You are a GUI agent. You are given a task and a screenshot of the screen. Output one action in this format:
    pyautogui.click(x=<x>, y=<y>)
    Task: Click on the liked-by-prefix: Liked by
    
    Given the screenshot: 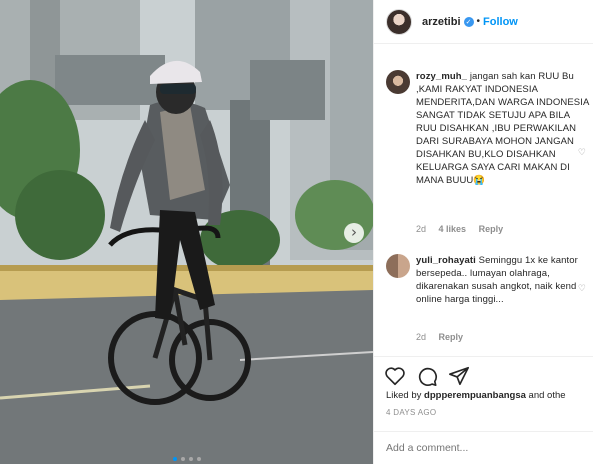 What is the action you would take?
    pyautogui.click(x=405, y=395)
    